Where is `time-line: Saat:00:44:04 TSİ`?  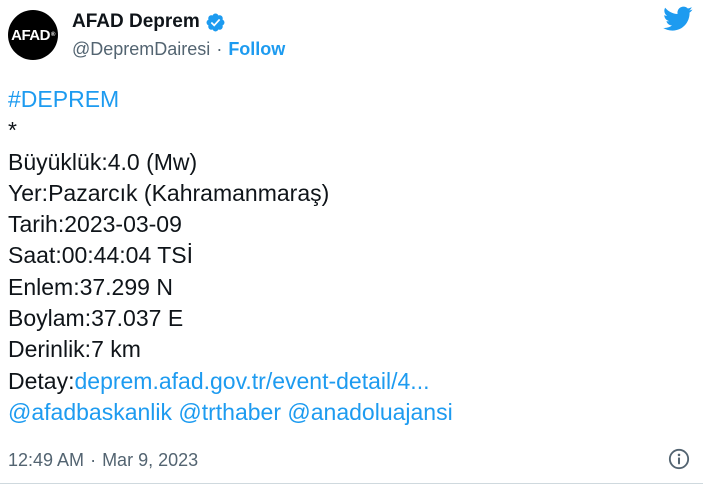
time-line: Saat:00:44:04 TSİ is located at coordinates (100, 255).